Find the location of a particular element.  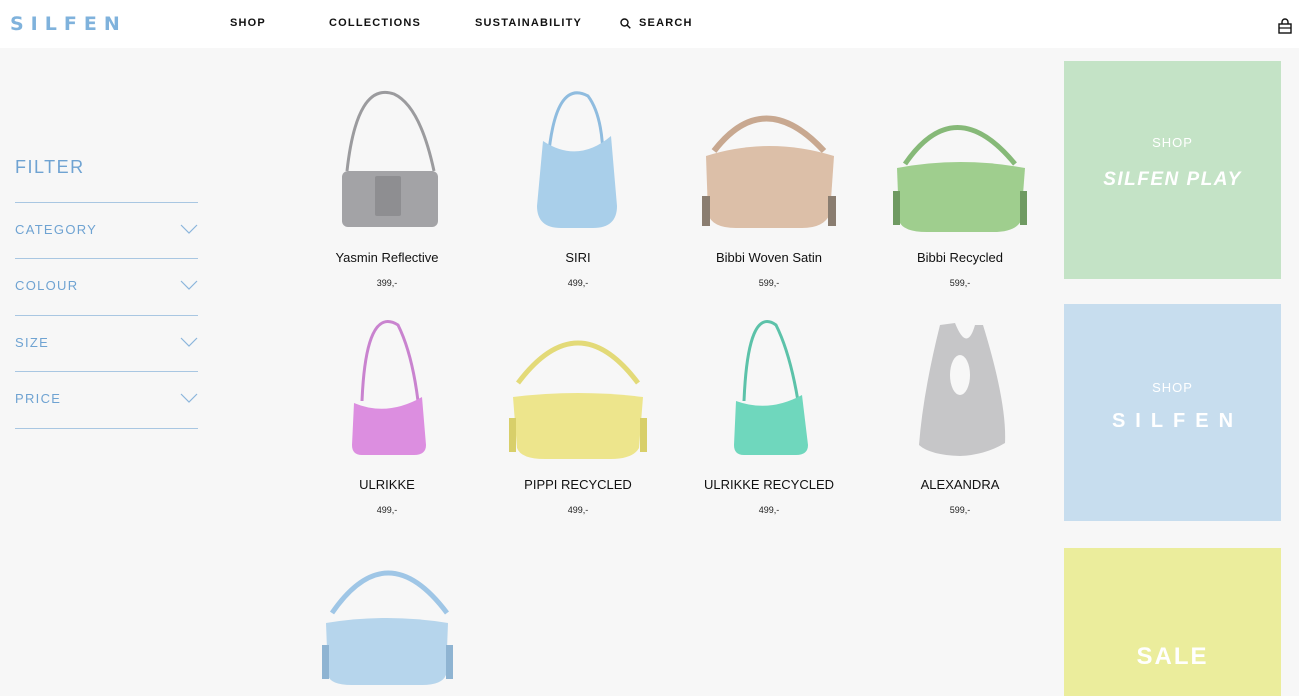

product-name: Bibbi Recycled is located at coordinates (960, 257).